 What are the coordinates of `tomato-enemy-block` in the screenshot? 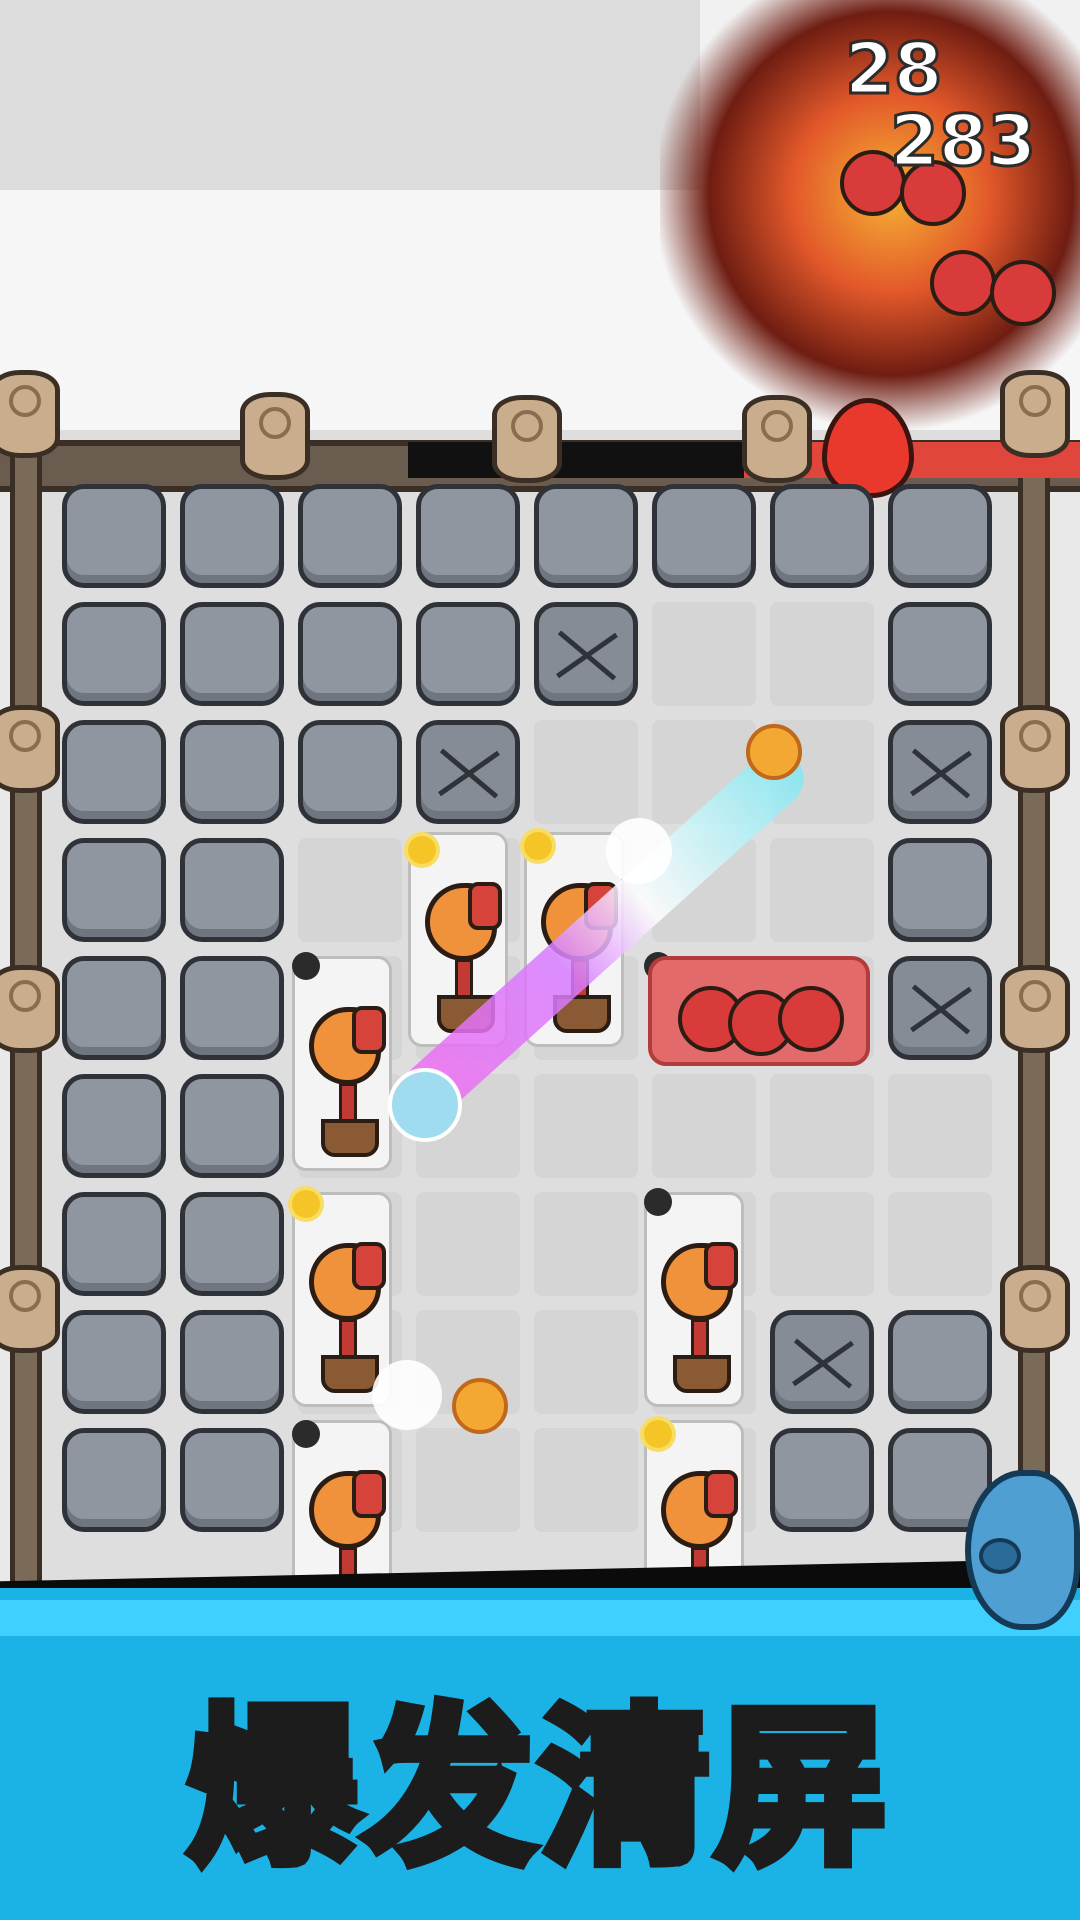 It's located at (759, 1011).